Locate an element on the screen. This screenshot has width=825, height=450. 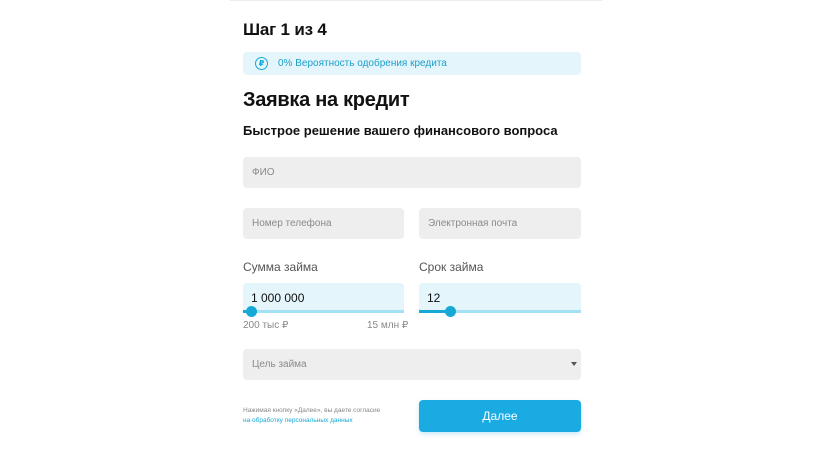
loan-amount-value: 1 000 000 is located at coordinates (277, 298).